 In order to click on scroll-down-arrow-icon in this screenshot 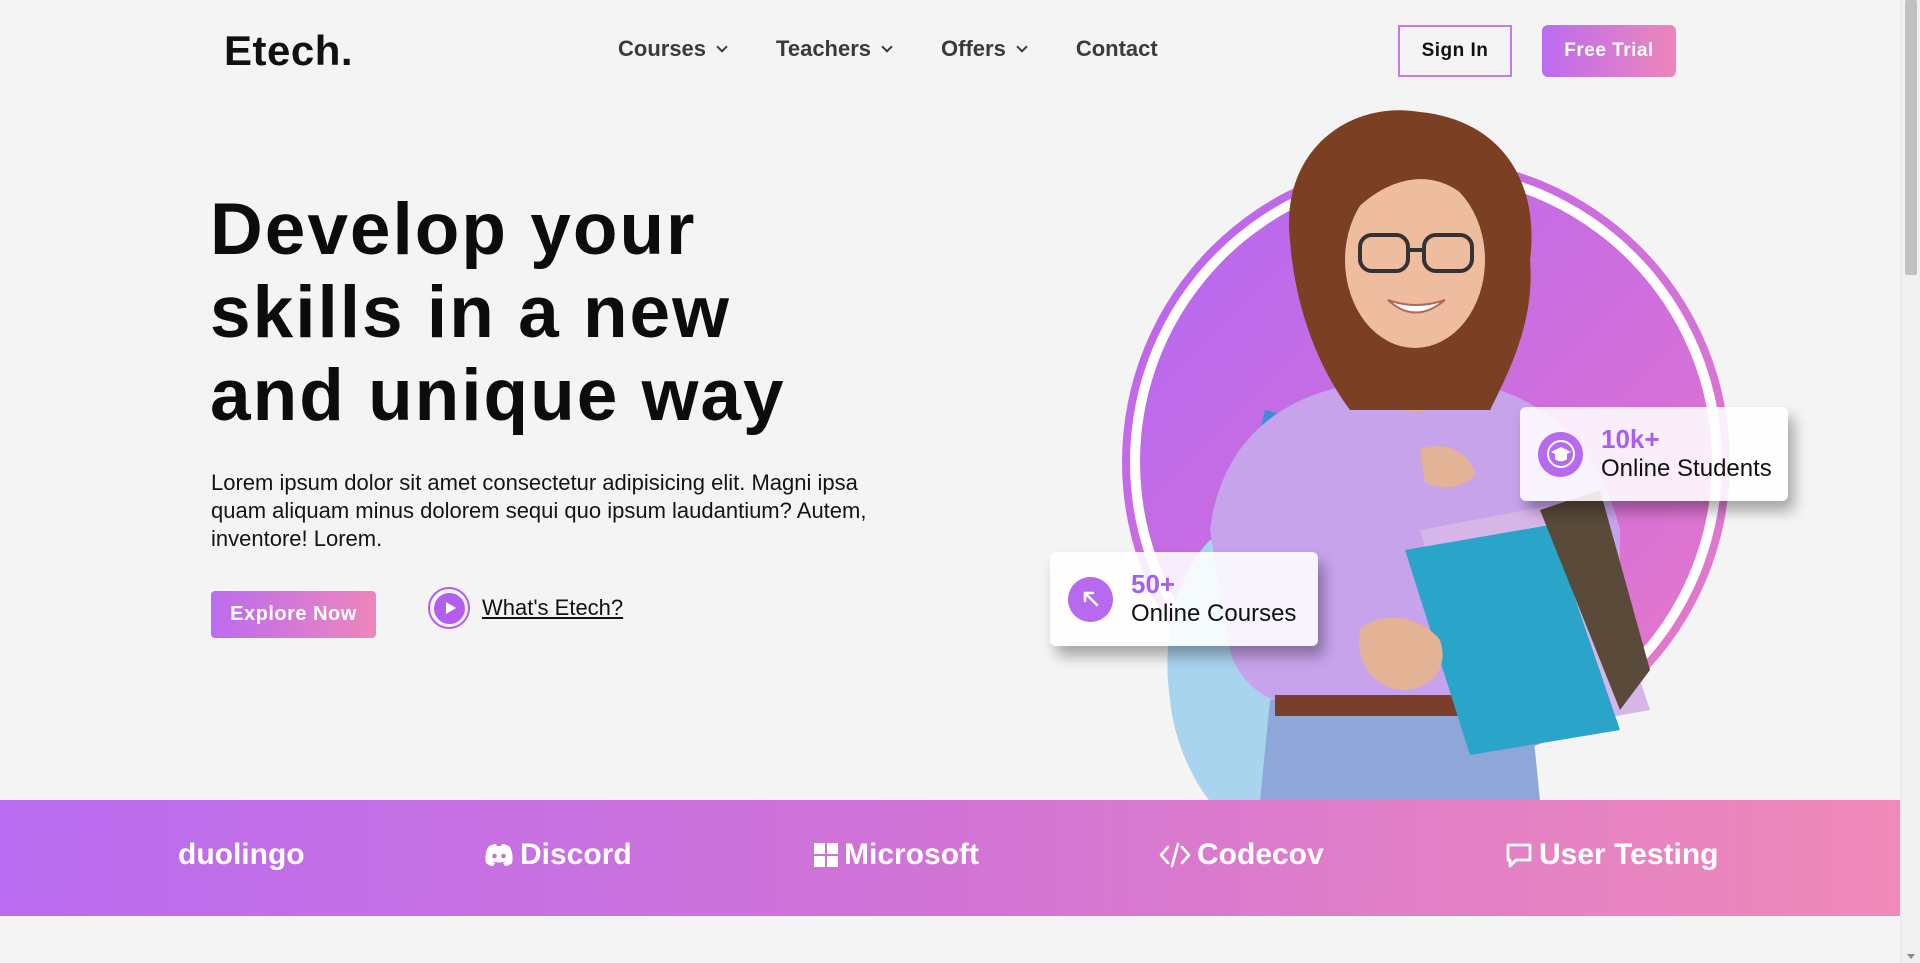, I will do `click(1911, 956)`.